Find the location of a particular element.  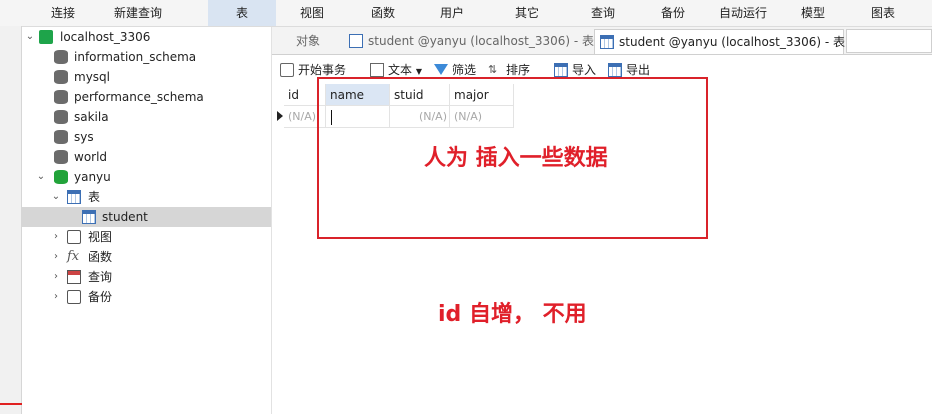

button-label: 筛选 is located at coordinates (464, 70).